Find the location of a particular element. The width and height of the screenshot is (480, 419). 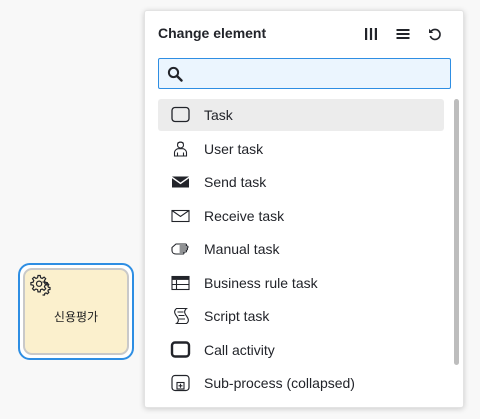

sub-process-collapsed-icon is located at coordinates (181, 383).